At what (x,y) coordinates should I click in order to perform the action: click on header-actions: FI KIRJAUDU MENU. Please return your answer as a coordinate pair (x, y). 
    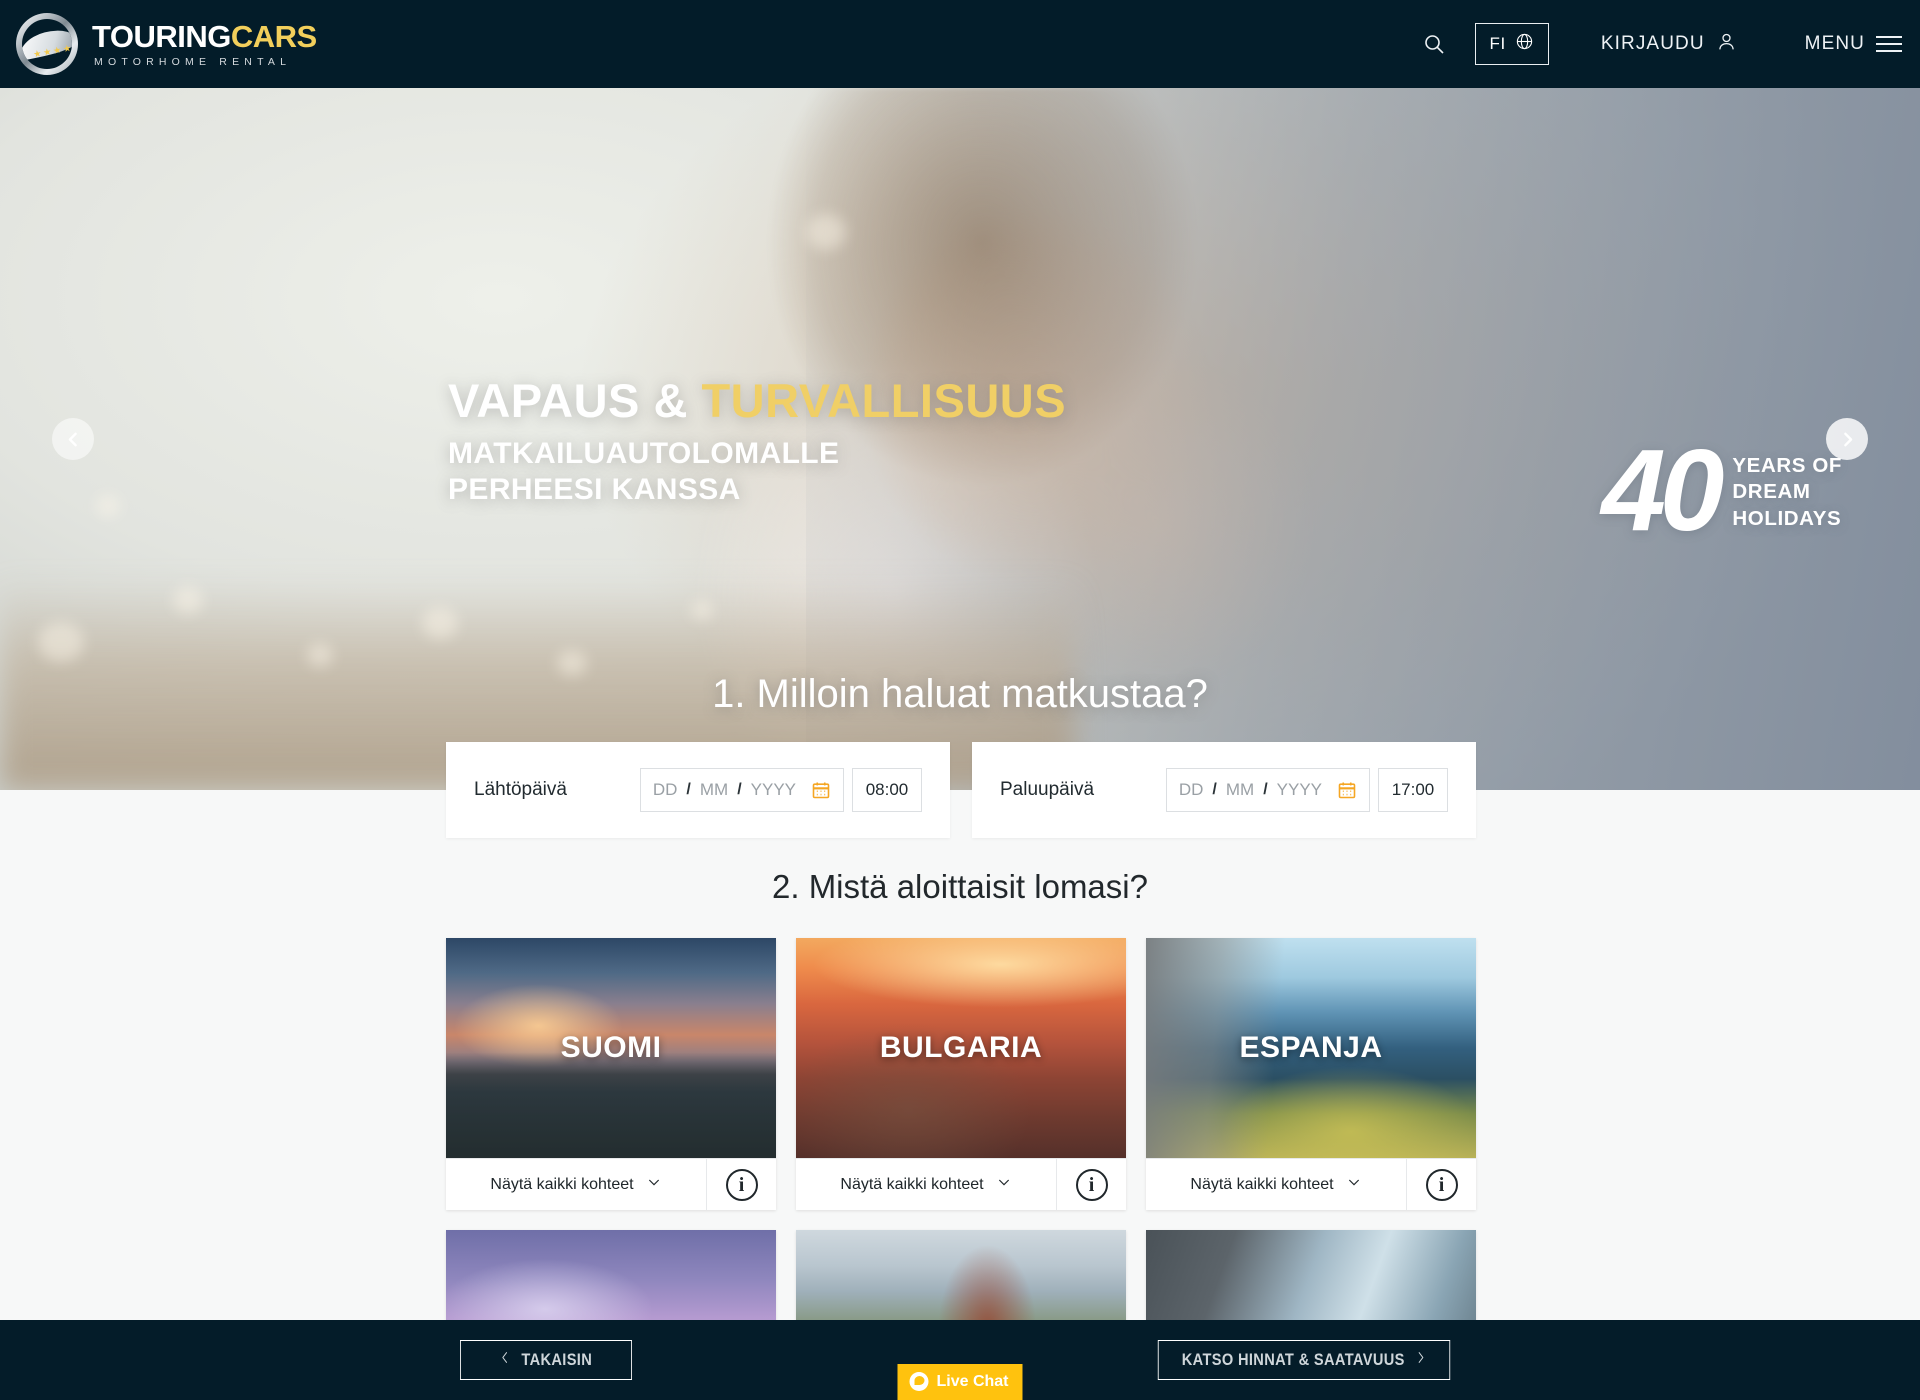
    Looking at the image, I should click on (1656, 44).